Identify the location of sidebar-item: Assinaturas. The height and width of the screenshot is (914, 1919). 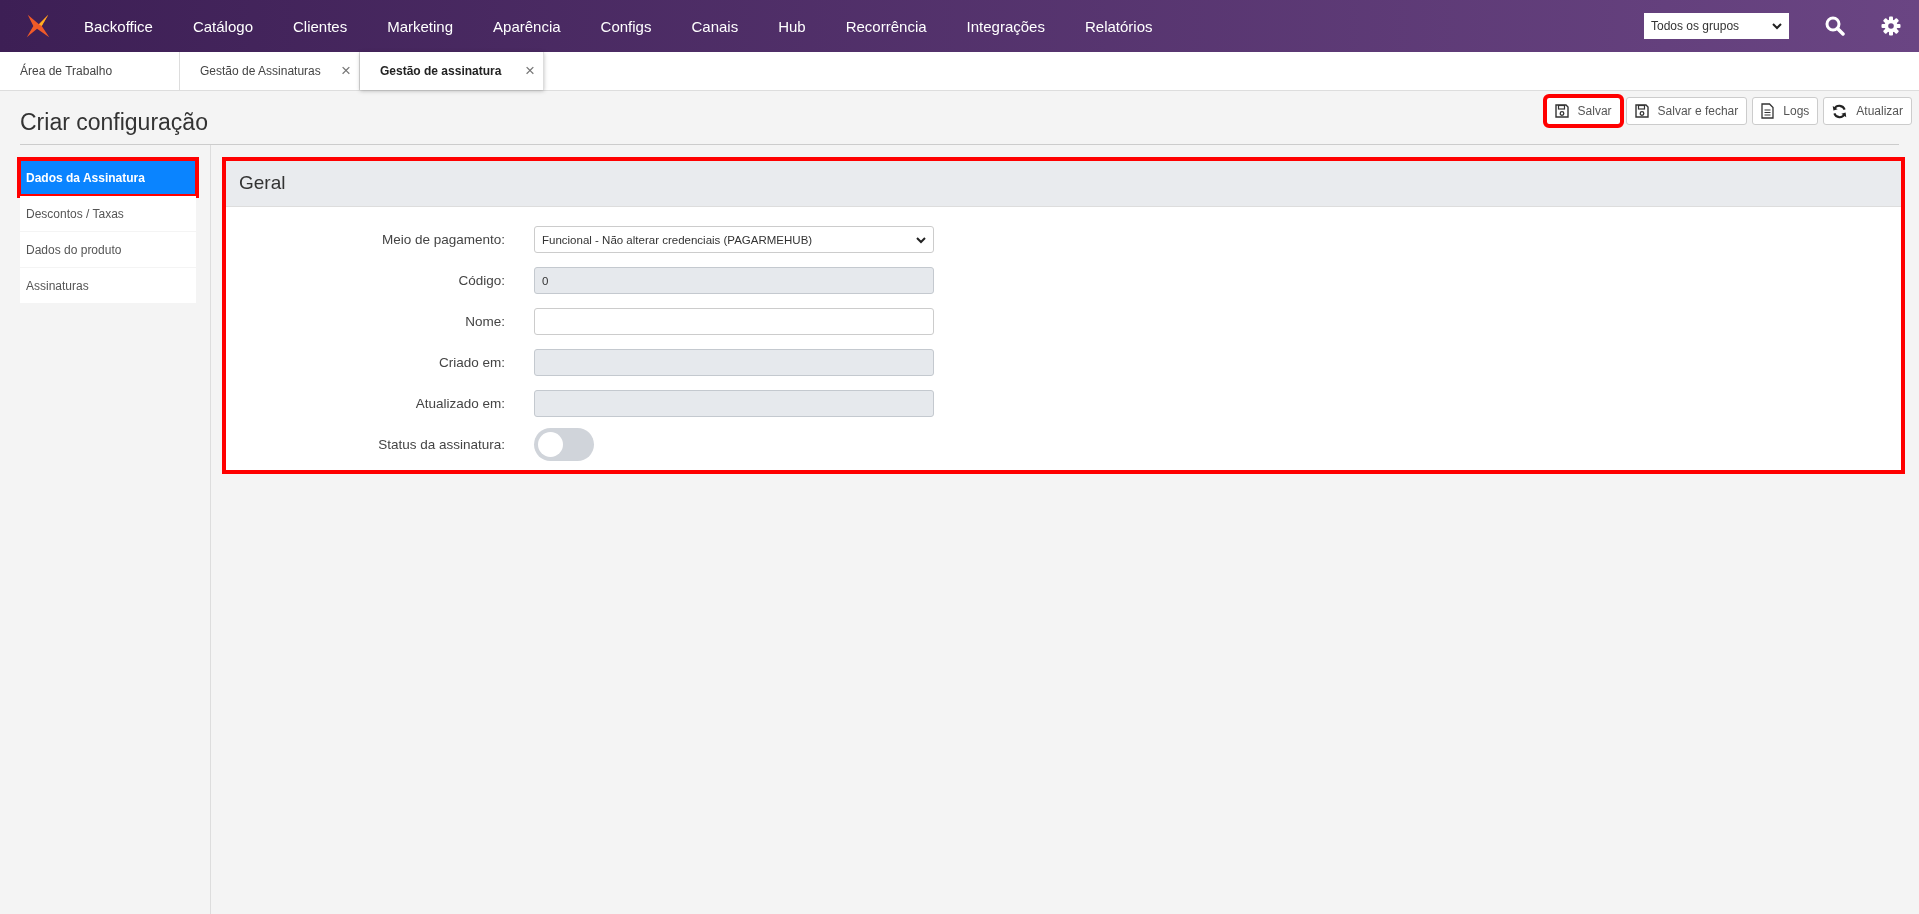
(108, 285).